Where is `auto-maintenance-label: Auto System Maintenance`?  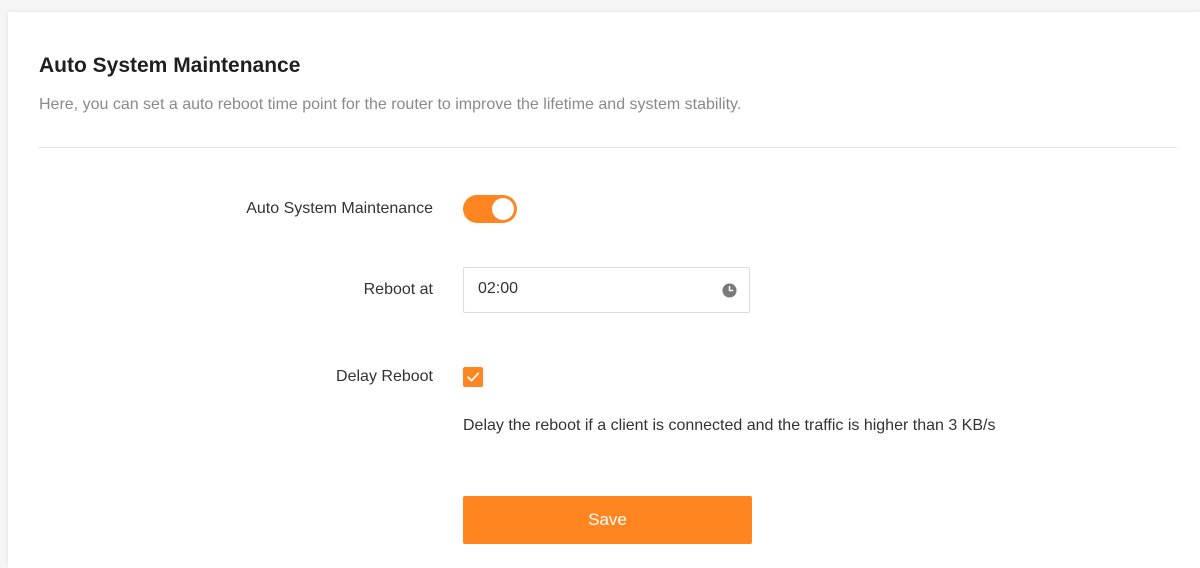
auto-maintenance-label: Auto System Maintenance is located at coordinates (339, 208).